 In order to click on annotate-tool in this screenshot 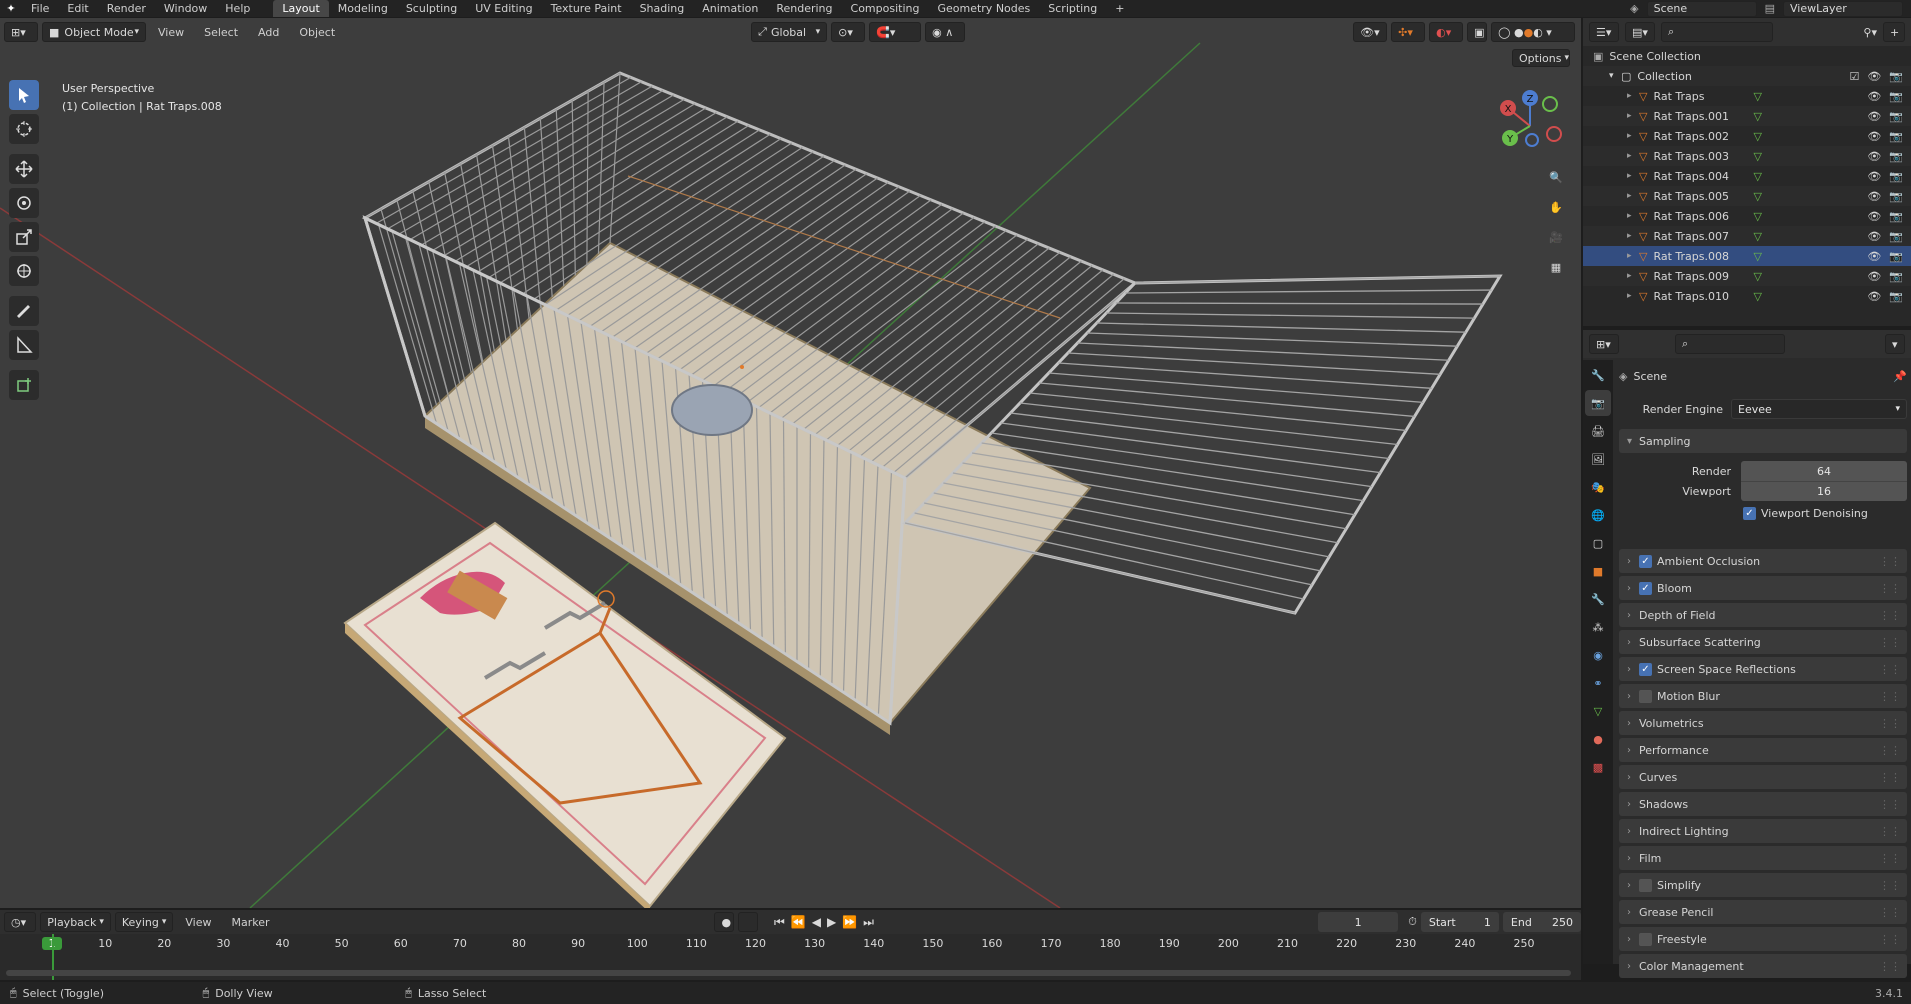, I will do `click(24, 311)`.